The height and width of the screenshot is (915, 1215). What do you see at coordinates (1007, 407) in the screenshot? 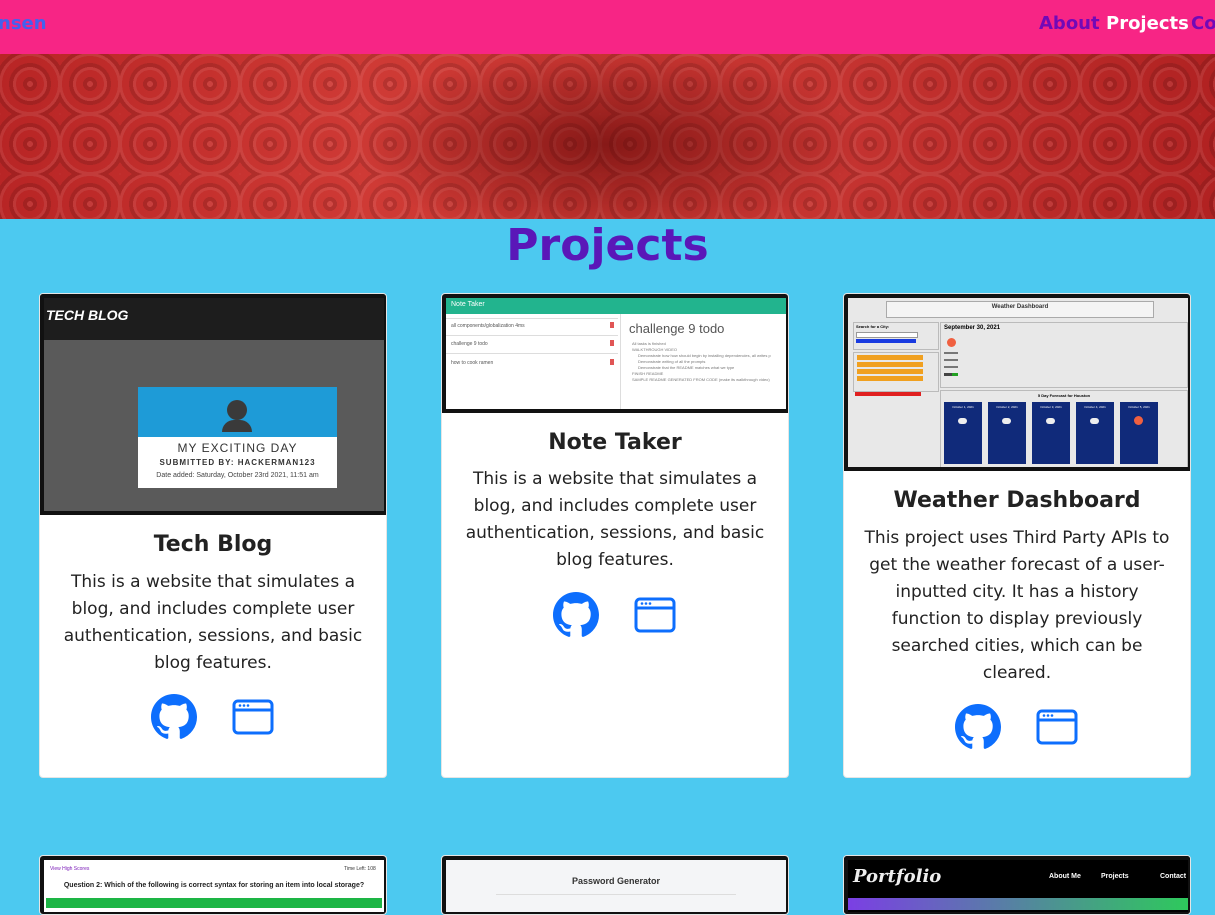
I see `screenshot-forecast-date: October 2, 2021` at bounding box center [1007, 407].